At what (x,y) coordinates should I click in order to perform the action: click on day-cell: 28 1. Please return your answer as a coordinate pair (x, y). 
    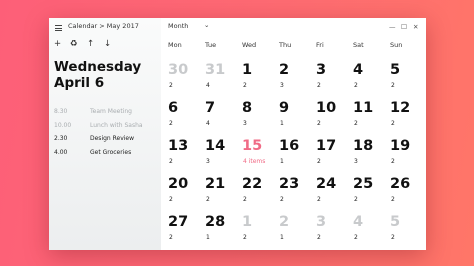
    Looking at the image, I should click on (223, 232).